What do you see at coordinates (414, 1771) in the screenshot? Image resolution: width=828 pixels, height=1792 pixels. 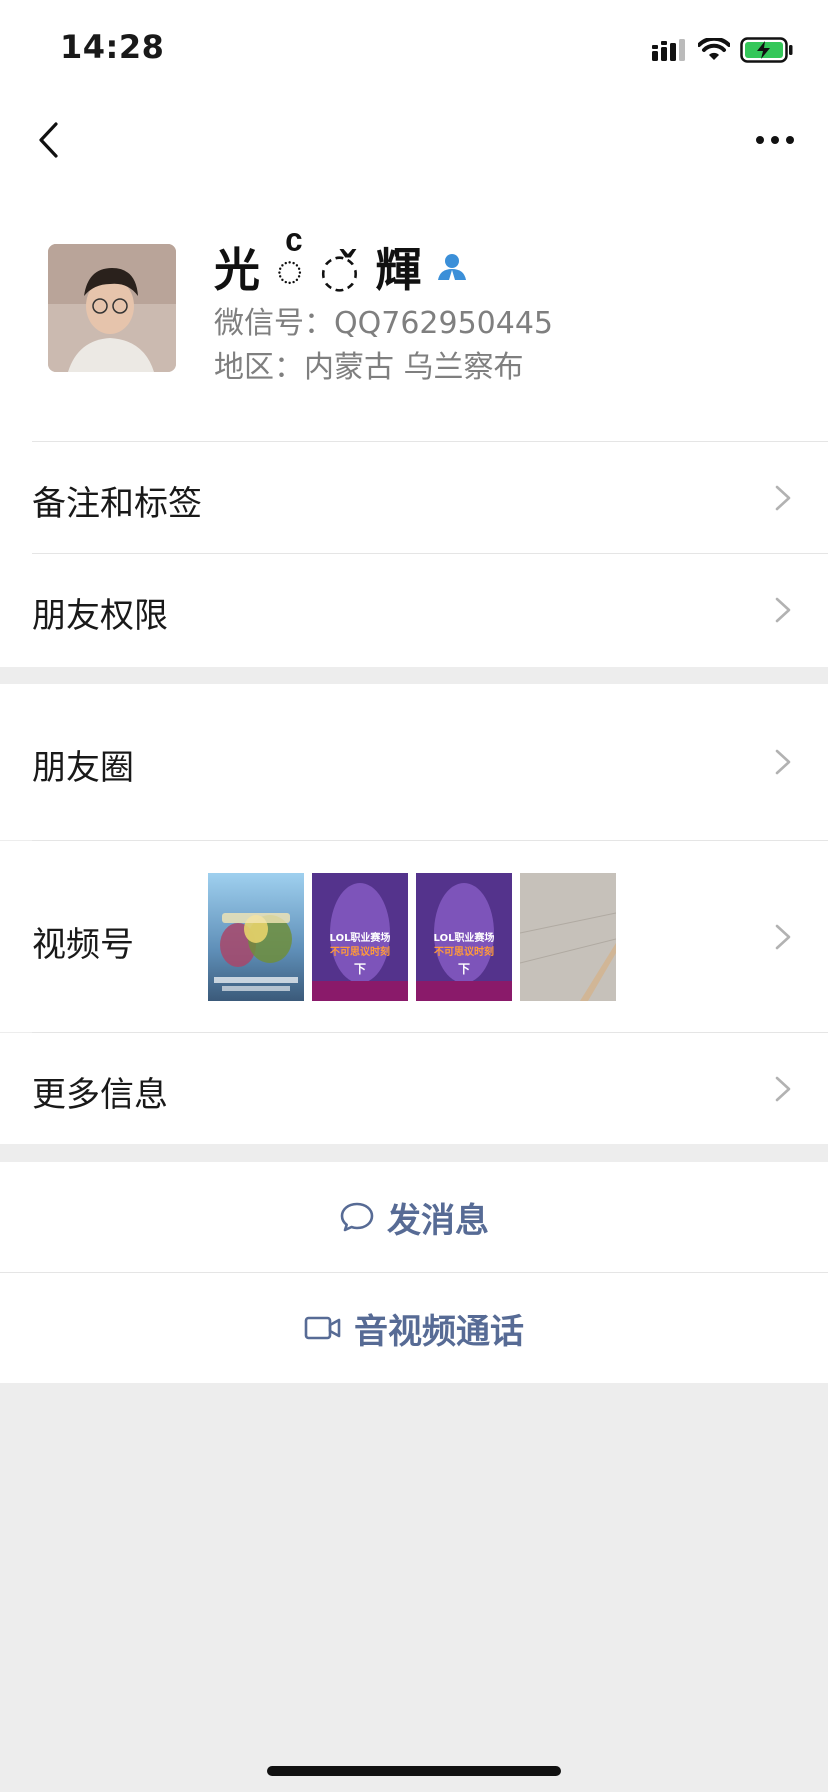 I see `home-indicator` at bounding box center [414, 1771].